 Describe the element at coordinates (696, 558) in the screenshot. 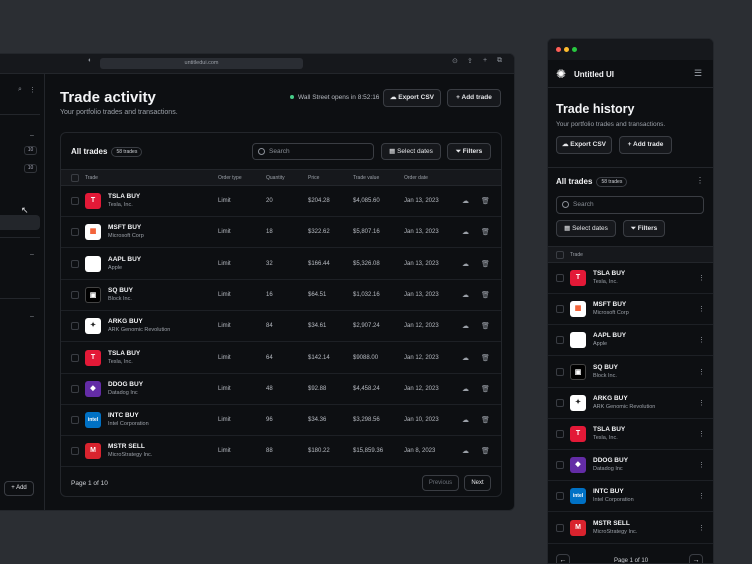

I see `next-arrow-icon: →` at that location.